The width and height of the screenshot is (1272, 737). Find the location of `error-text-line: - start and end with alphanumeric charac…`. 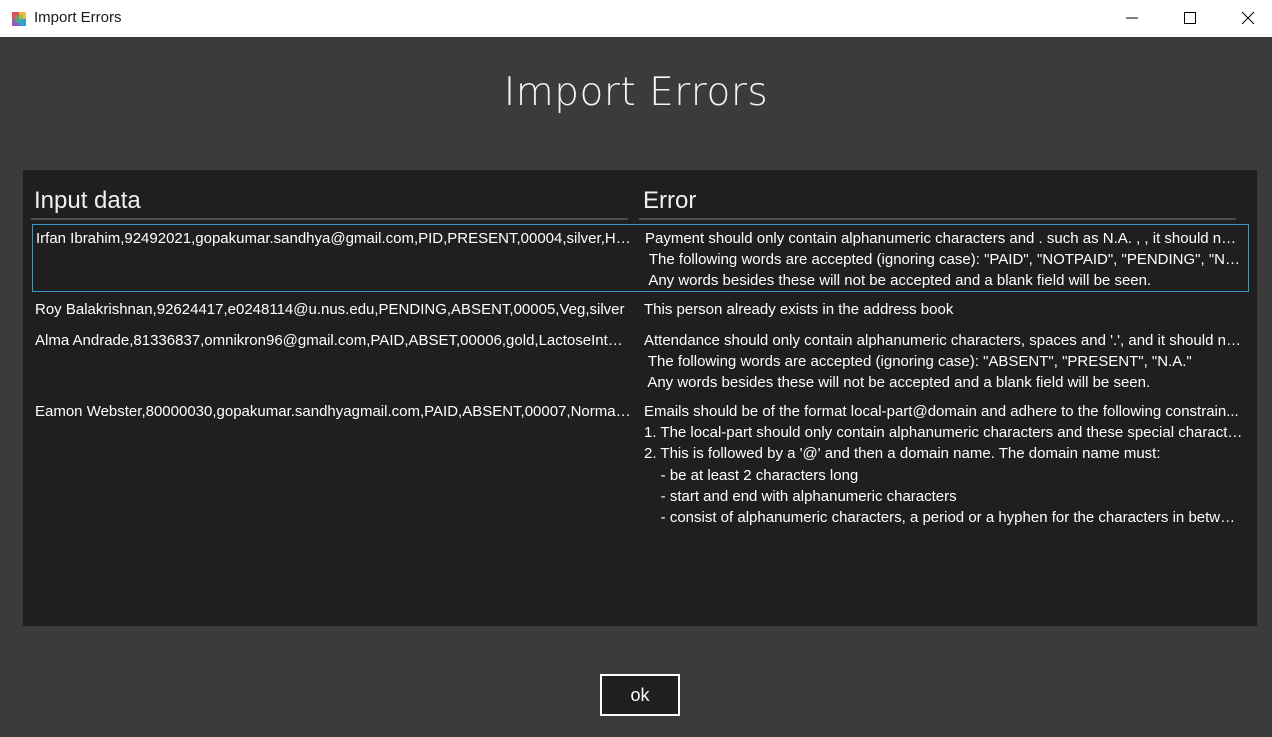

error-text-line: - start and end with alphanumeric charac… is located at coordinates (800, 496).